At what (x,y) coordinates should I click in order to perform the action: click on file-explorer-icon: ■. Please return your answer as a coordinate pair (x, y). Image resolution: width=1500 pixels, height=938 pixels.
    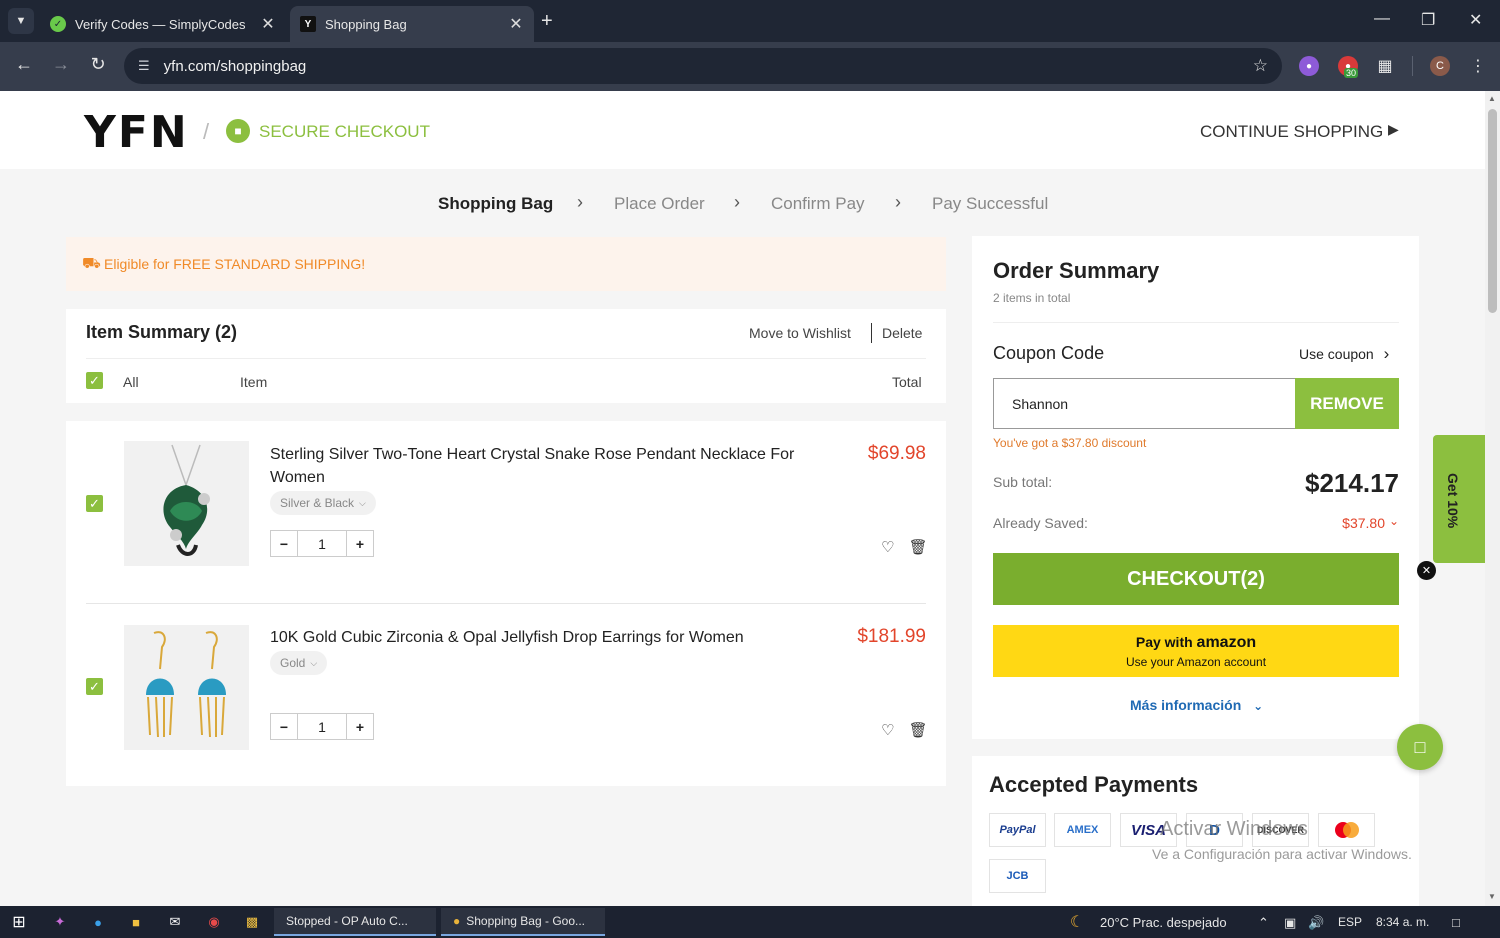
    Looking at the image, I should click on (136, 922).